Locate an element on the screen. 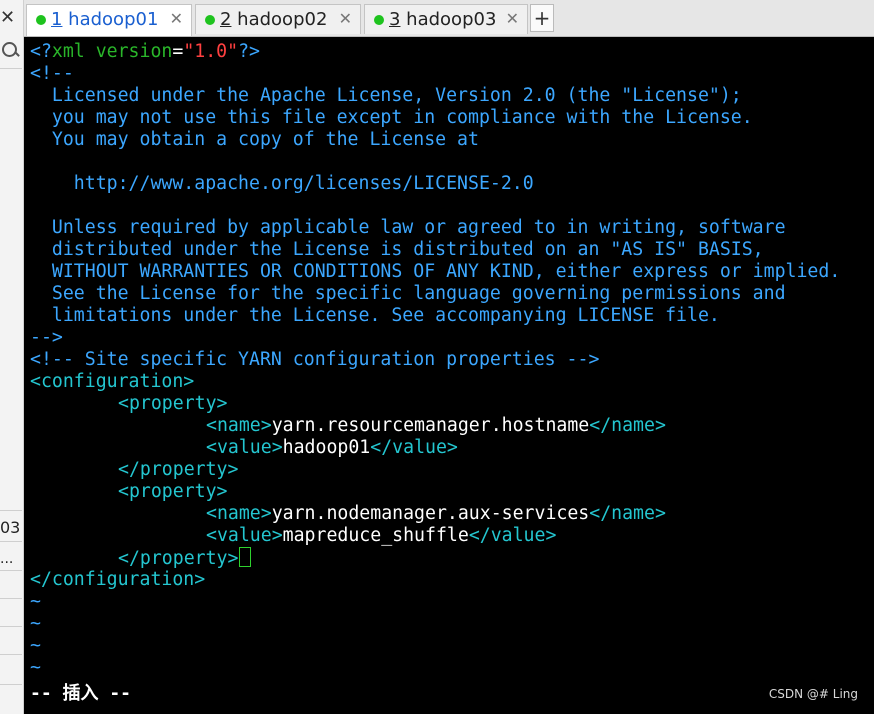 The height and width of the screenshot is (714, 874). comment-open: <!-- is located at coordinates (52, 73).